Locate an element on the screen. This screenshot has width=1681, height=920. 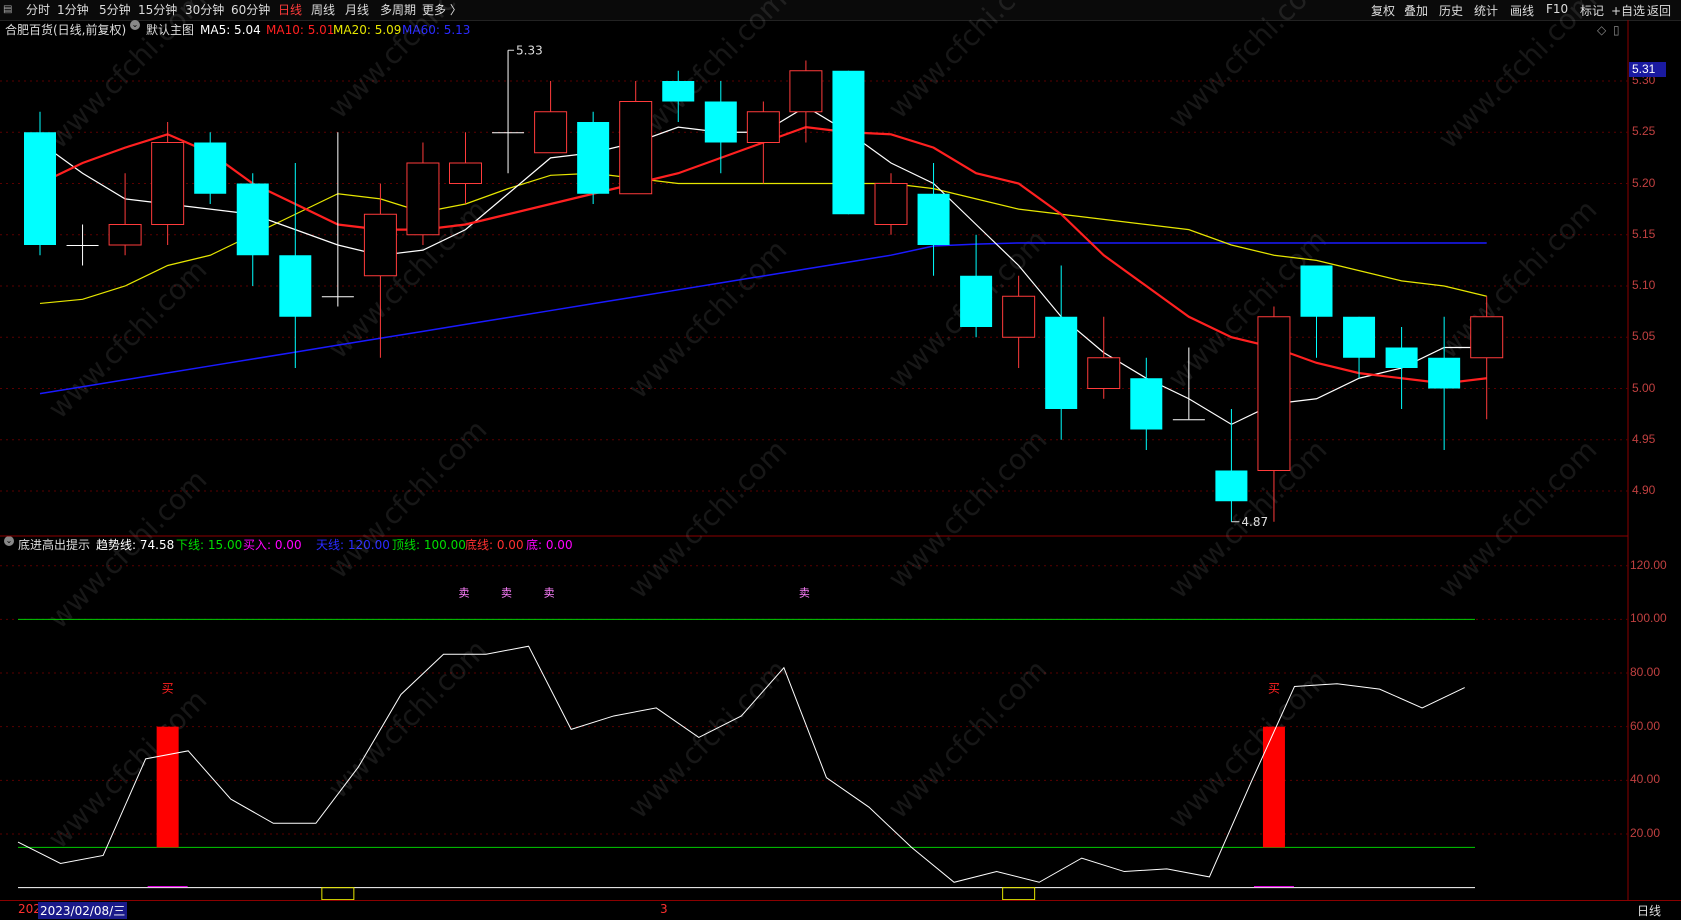
ma60-value: MA60: 5.13 is located at coordinates (436, 30).